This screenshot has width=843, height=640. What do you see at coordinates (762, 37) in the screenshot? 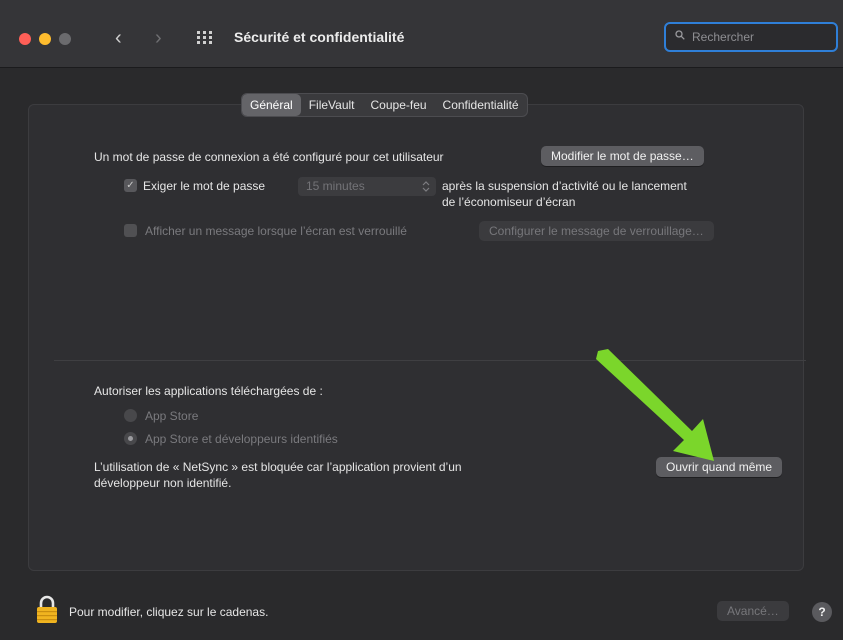
I see `search-input` at bounding box center [762, 37].